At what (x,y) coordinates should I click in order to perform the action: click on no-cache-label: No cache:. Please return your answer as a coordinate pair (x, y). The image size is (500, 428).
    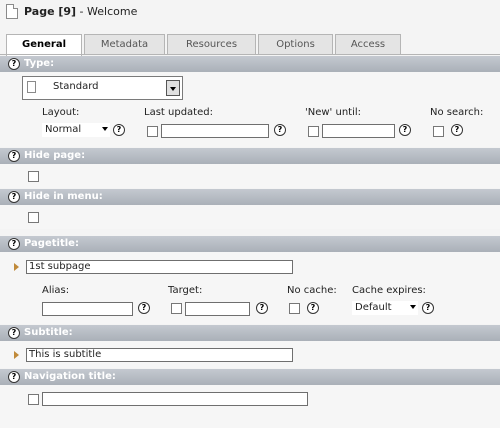
    Looking at the image, I should click on (312, 290).